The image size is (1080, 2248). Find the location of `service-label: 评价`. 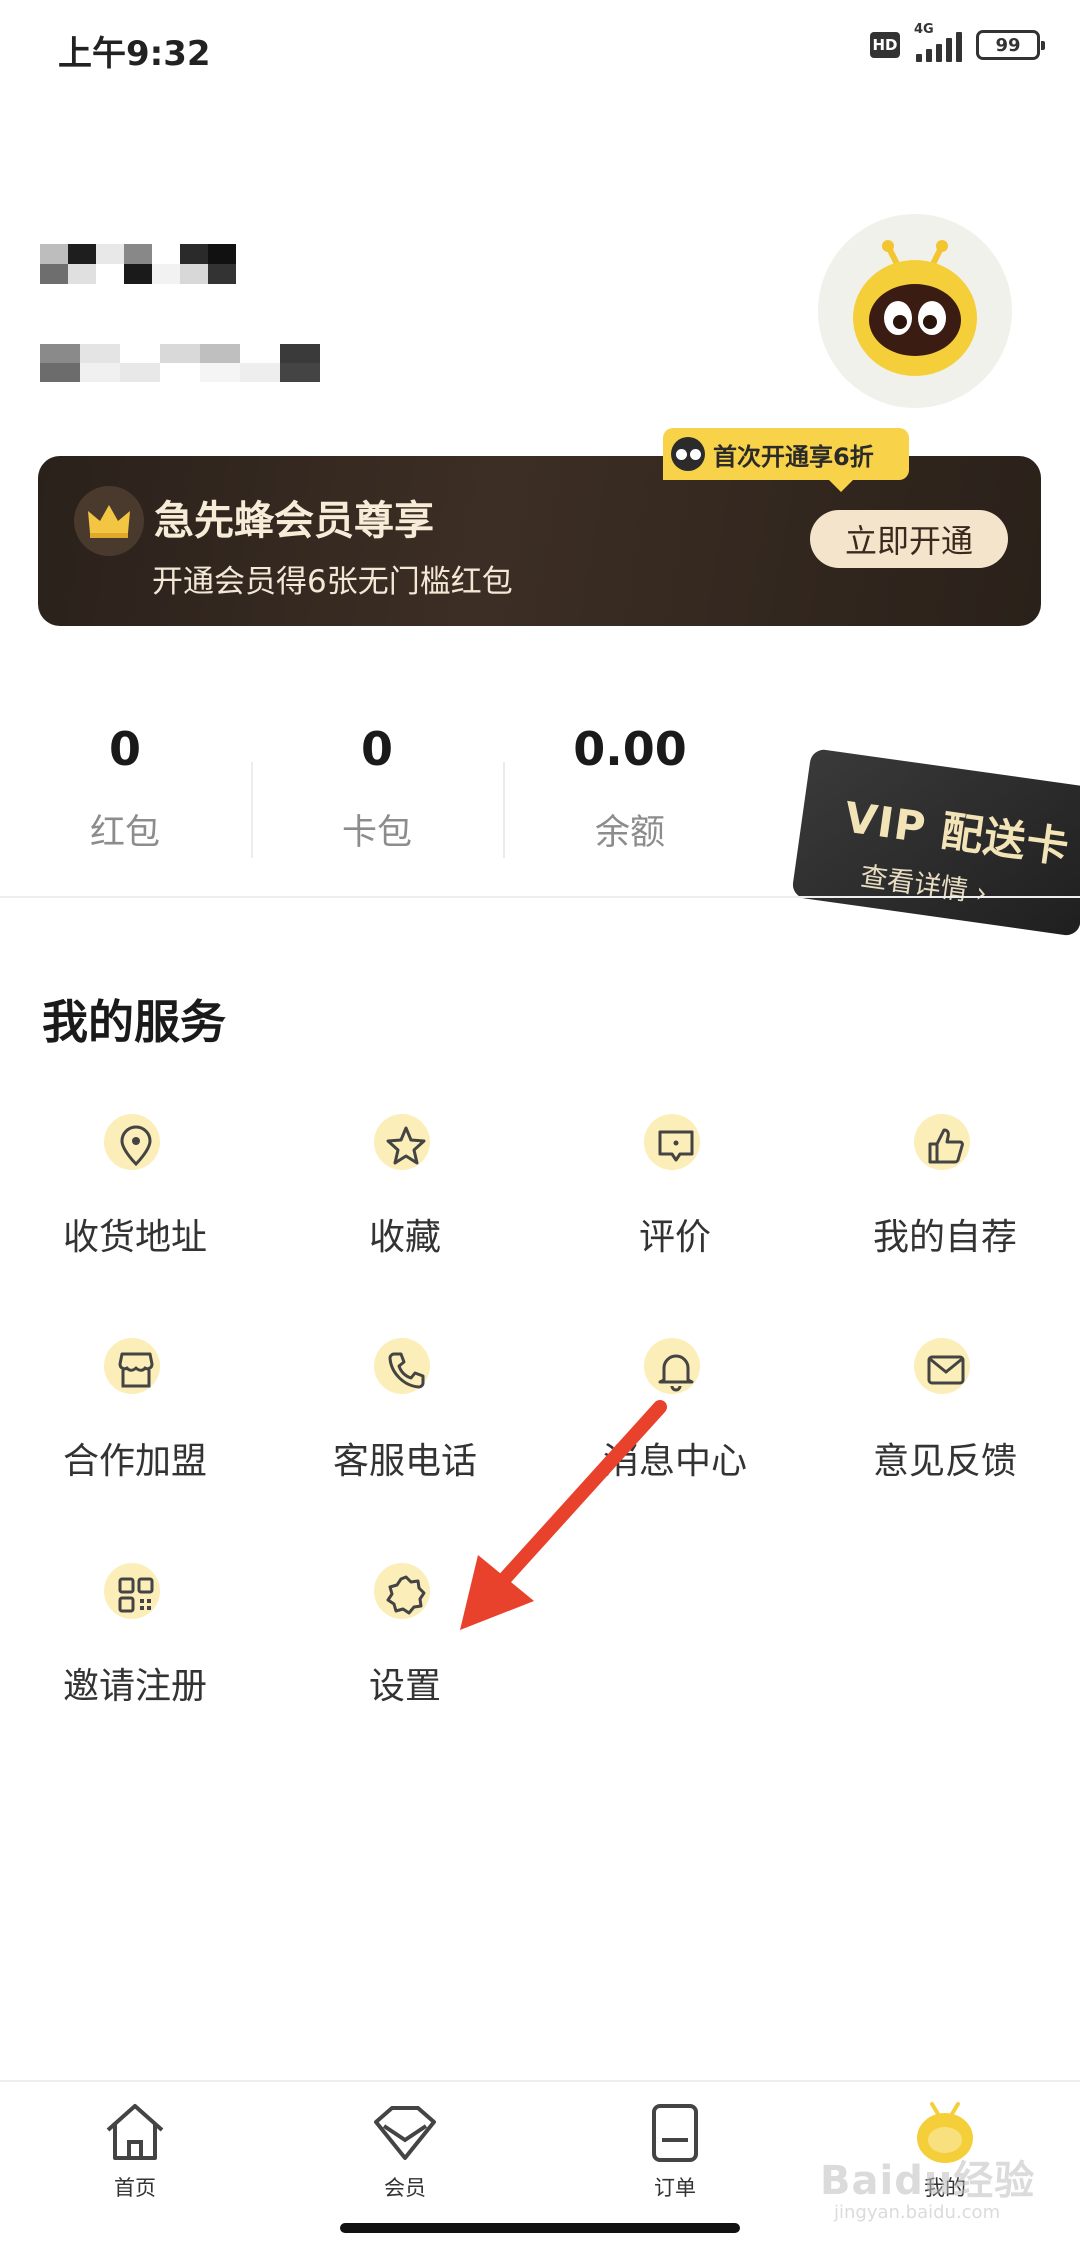

service-label: 评价 is located at coordinates (674, 1237).